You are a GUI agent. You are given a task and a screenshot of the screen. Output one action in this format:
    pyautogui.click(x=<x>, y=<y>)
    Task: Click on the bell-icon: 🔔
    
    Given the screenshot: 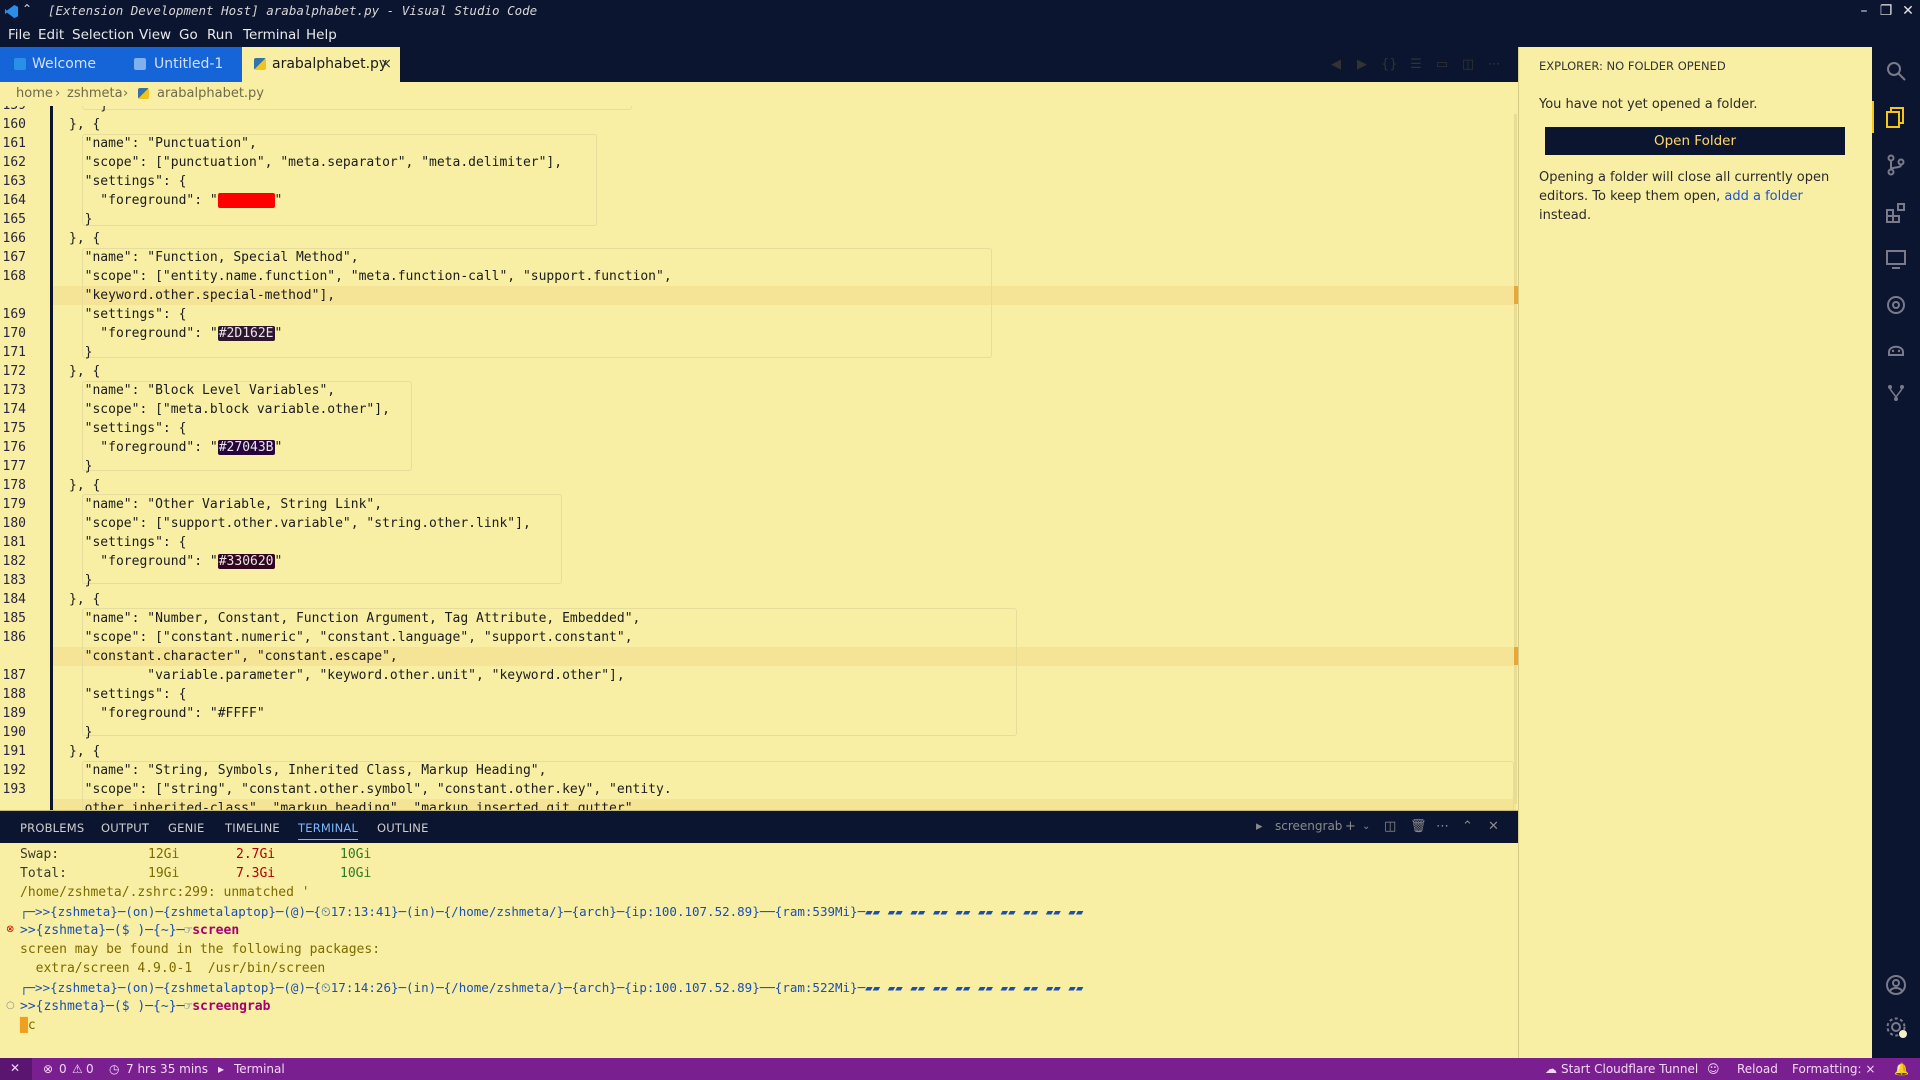 What is the action you would take?
    pyautogui.click(x=1901, y=1069)
    